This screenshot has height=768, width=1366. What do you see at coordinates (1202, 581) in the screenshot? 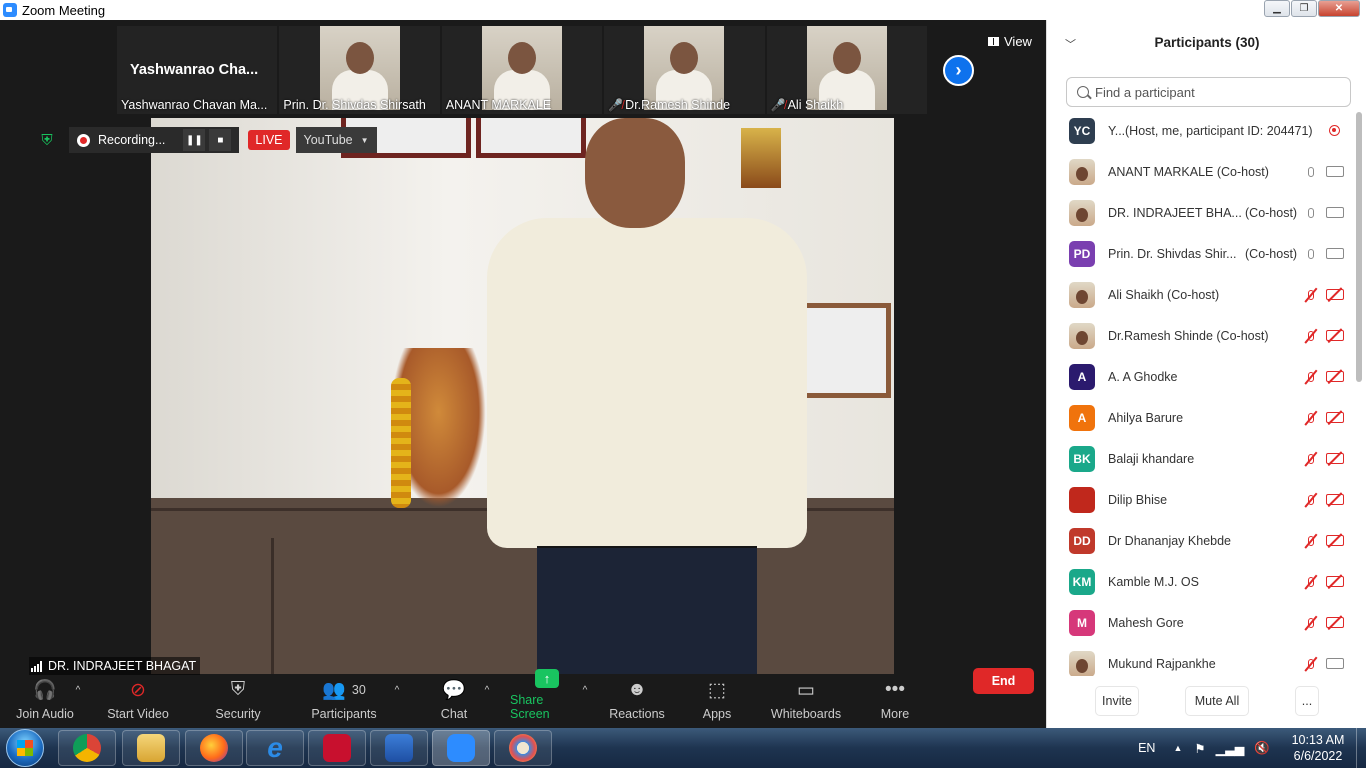
I see `participant-row: KM Kamble M.J. OS` at bounding box center [1202, 581].